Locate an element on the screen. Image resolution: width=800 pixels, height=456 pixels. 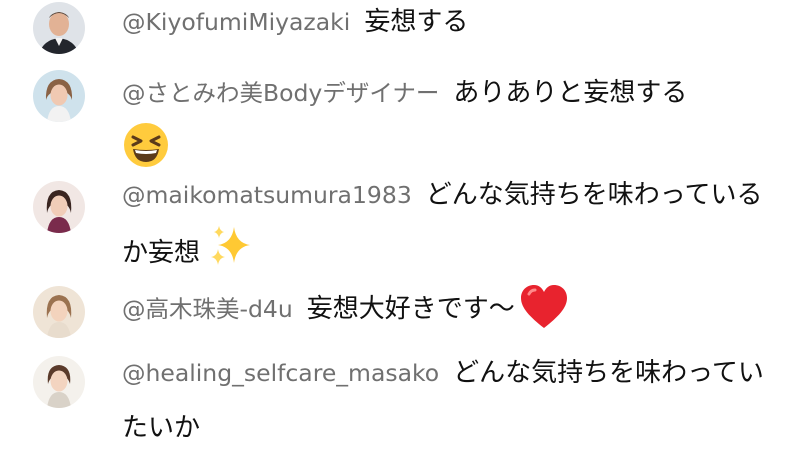
red-heart-icon is located at coordinates (543, 306).